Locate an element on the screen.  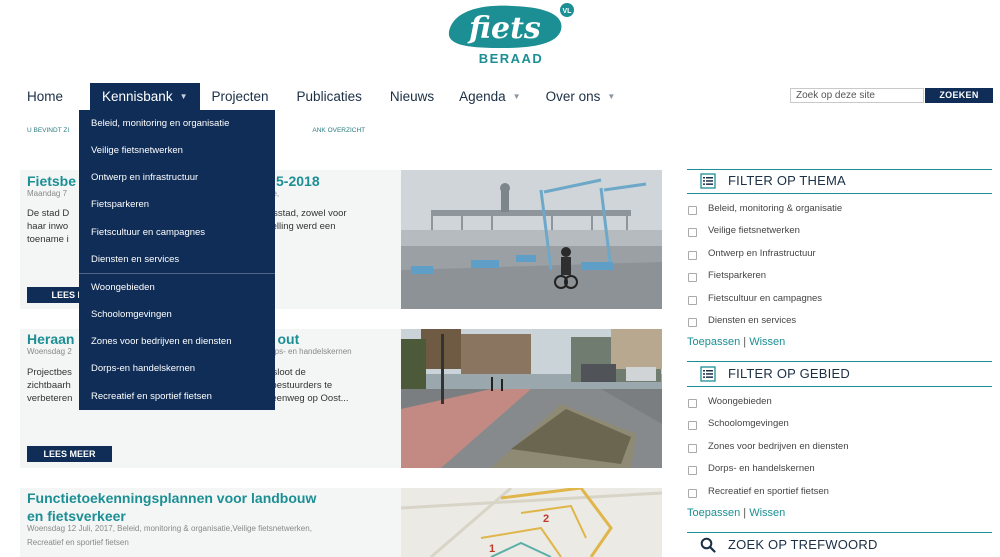
breadcrumb-current: ANK OVERZICHT is located at coordinates (339, 130).